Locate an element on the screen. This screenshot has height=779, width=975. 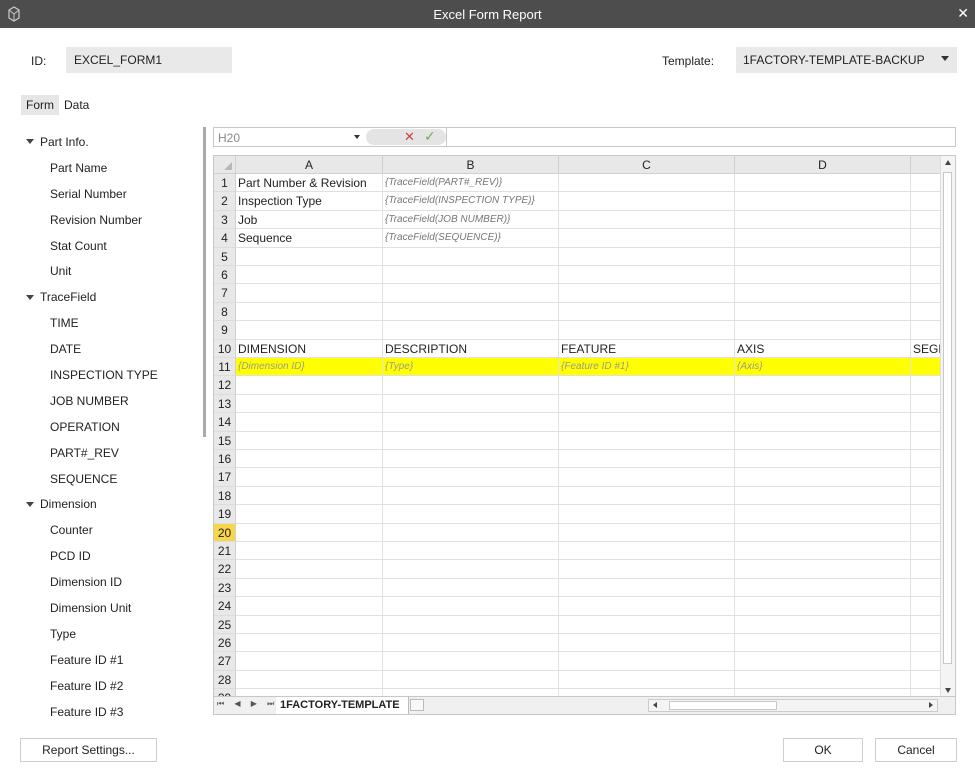
tree-item: Dimension Unit is located at coordinates (112, 608).